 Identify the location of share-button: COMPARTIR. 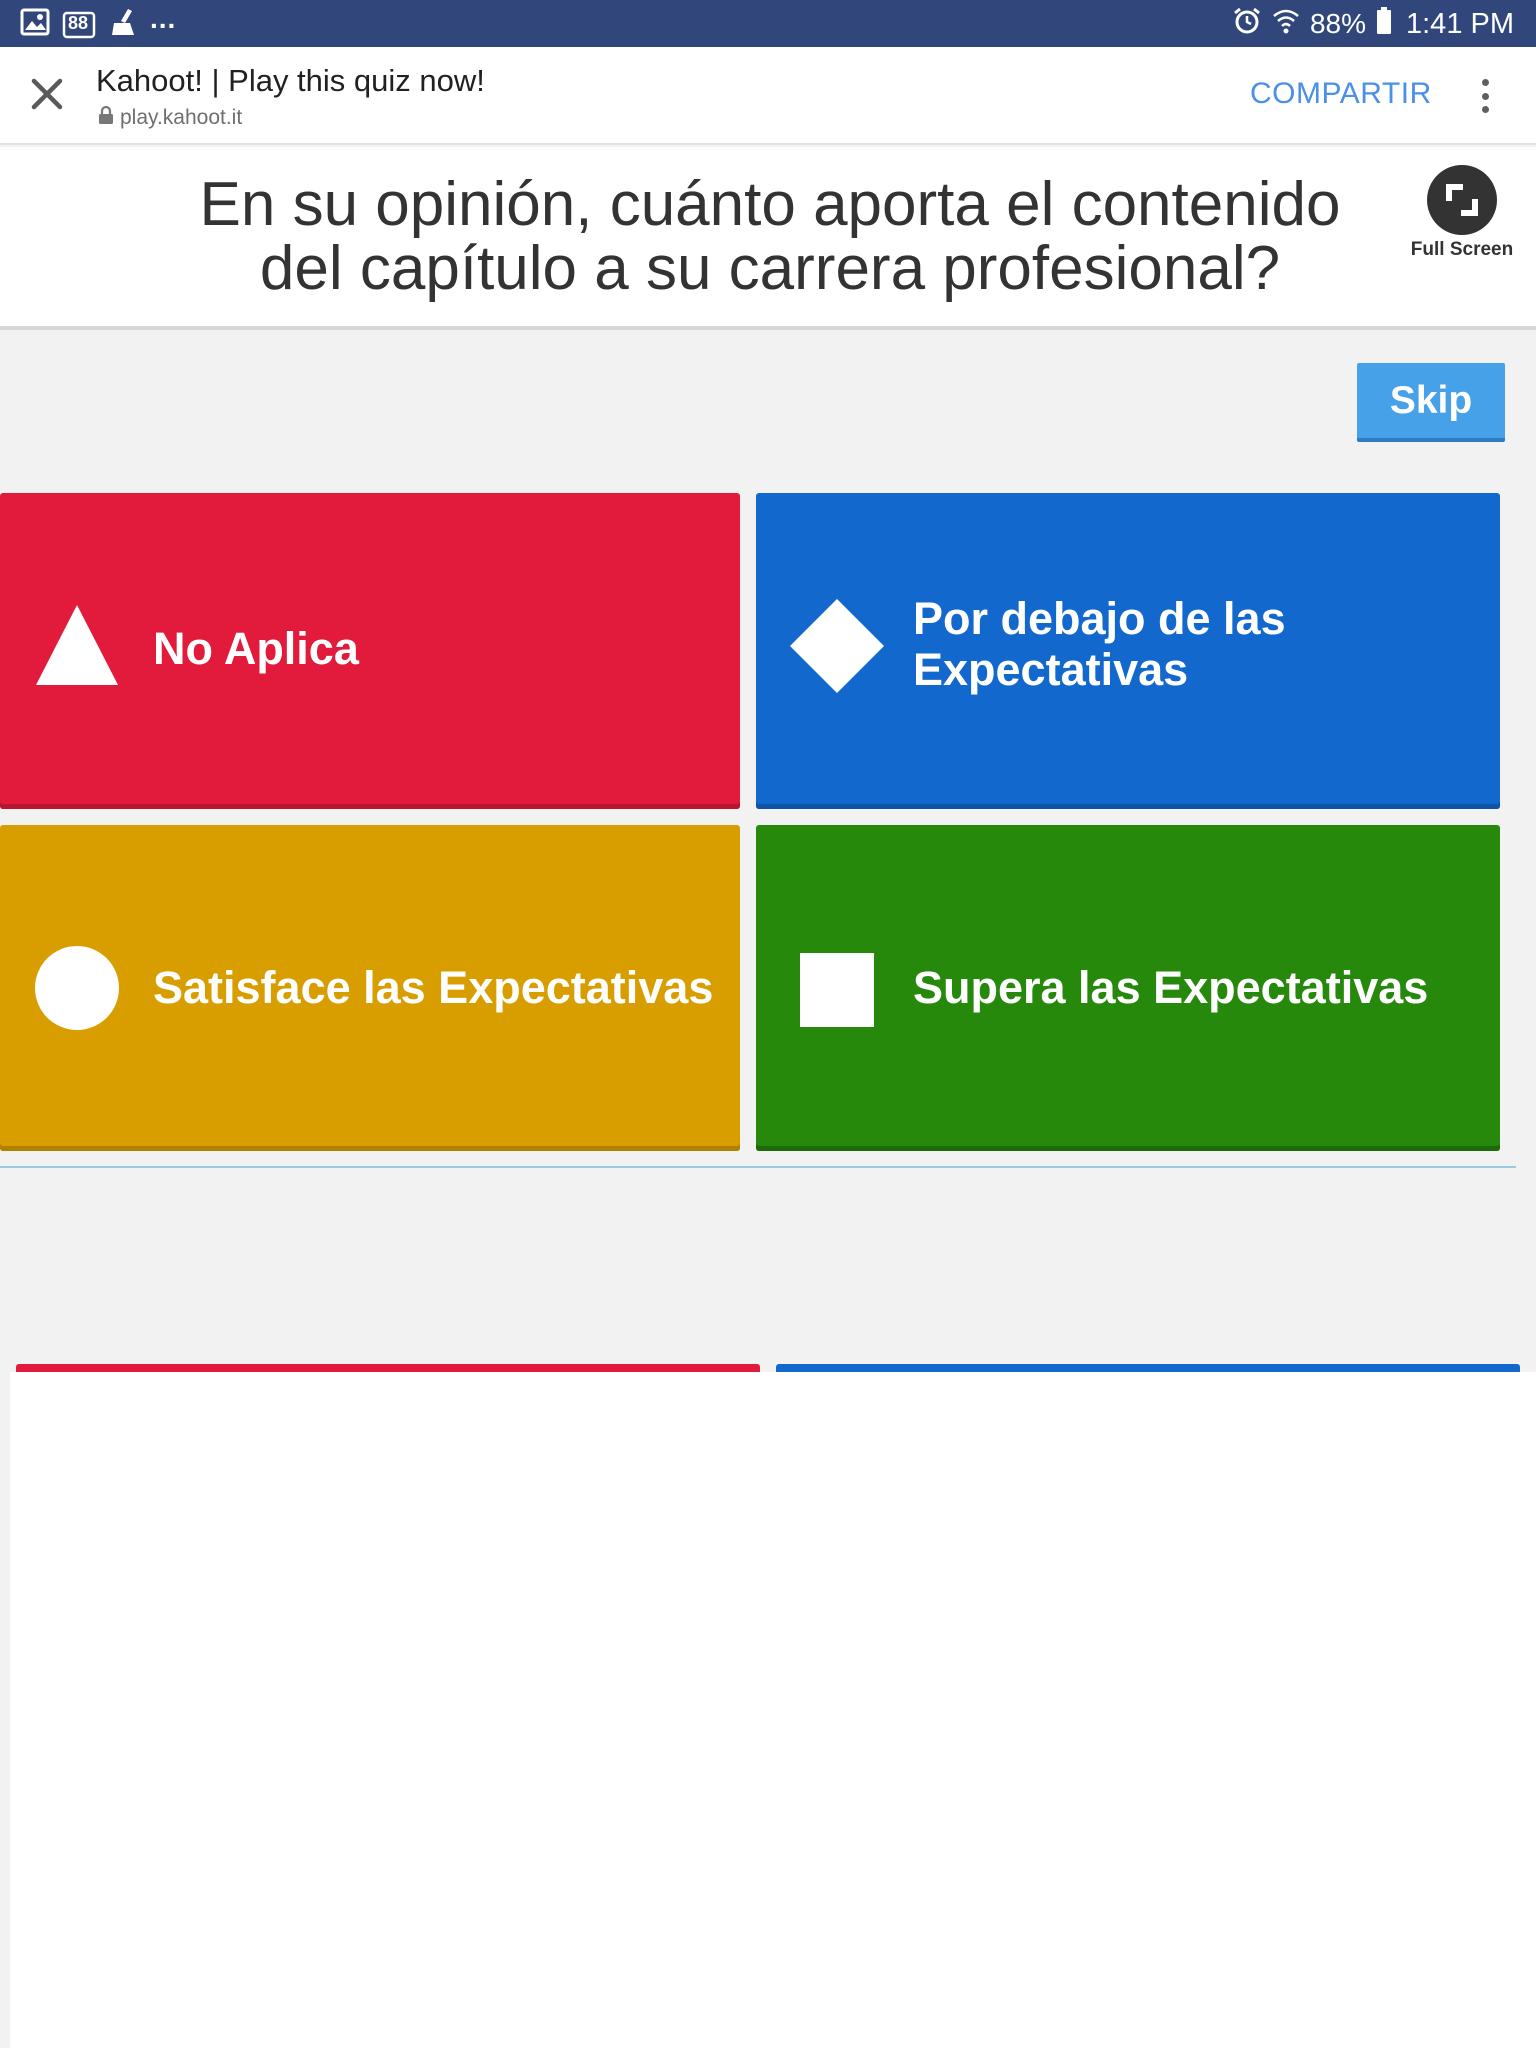
(1341, 94).